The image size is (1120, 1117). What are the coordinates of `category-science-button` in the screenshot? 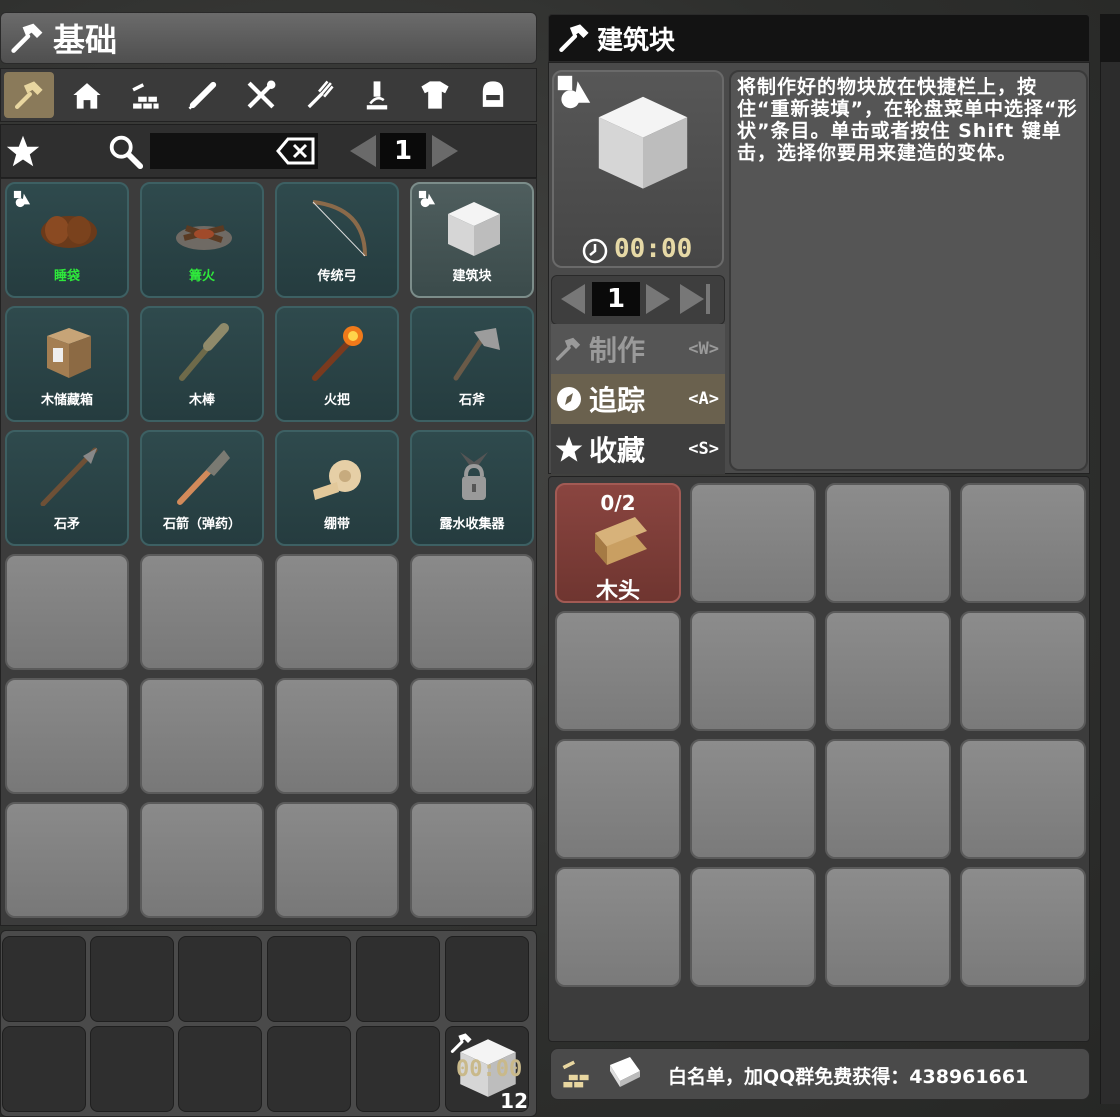 It's located at (377, 95).